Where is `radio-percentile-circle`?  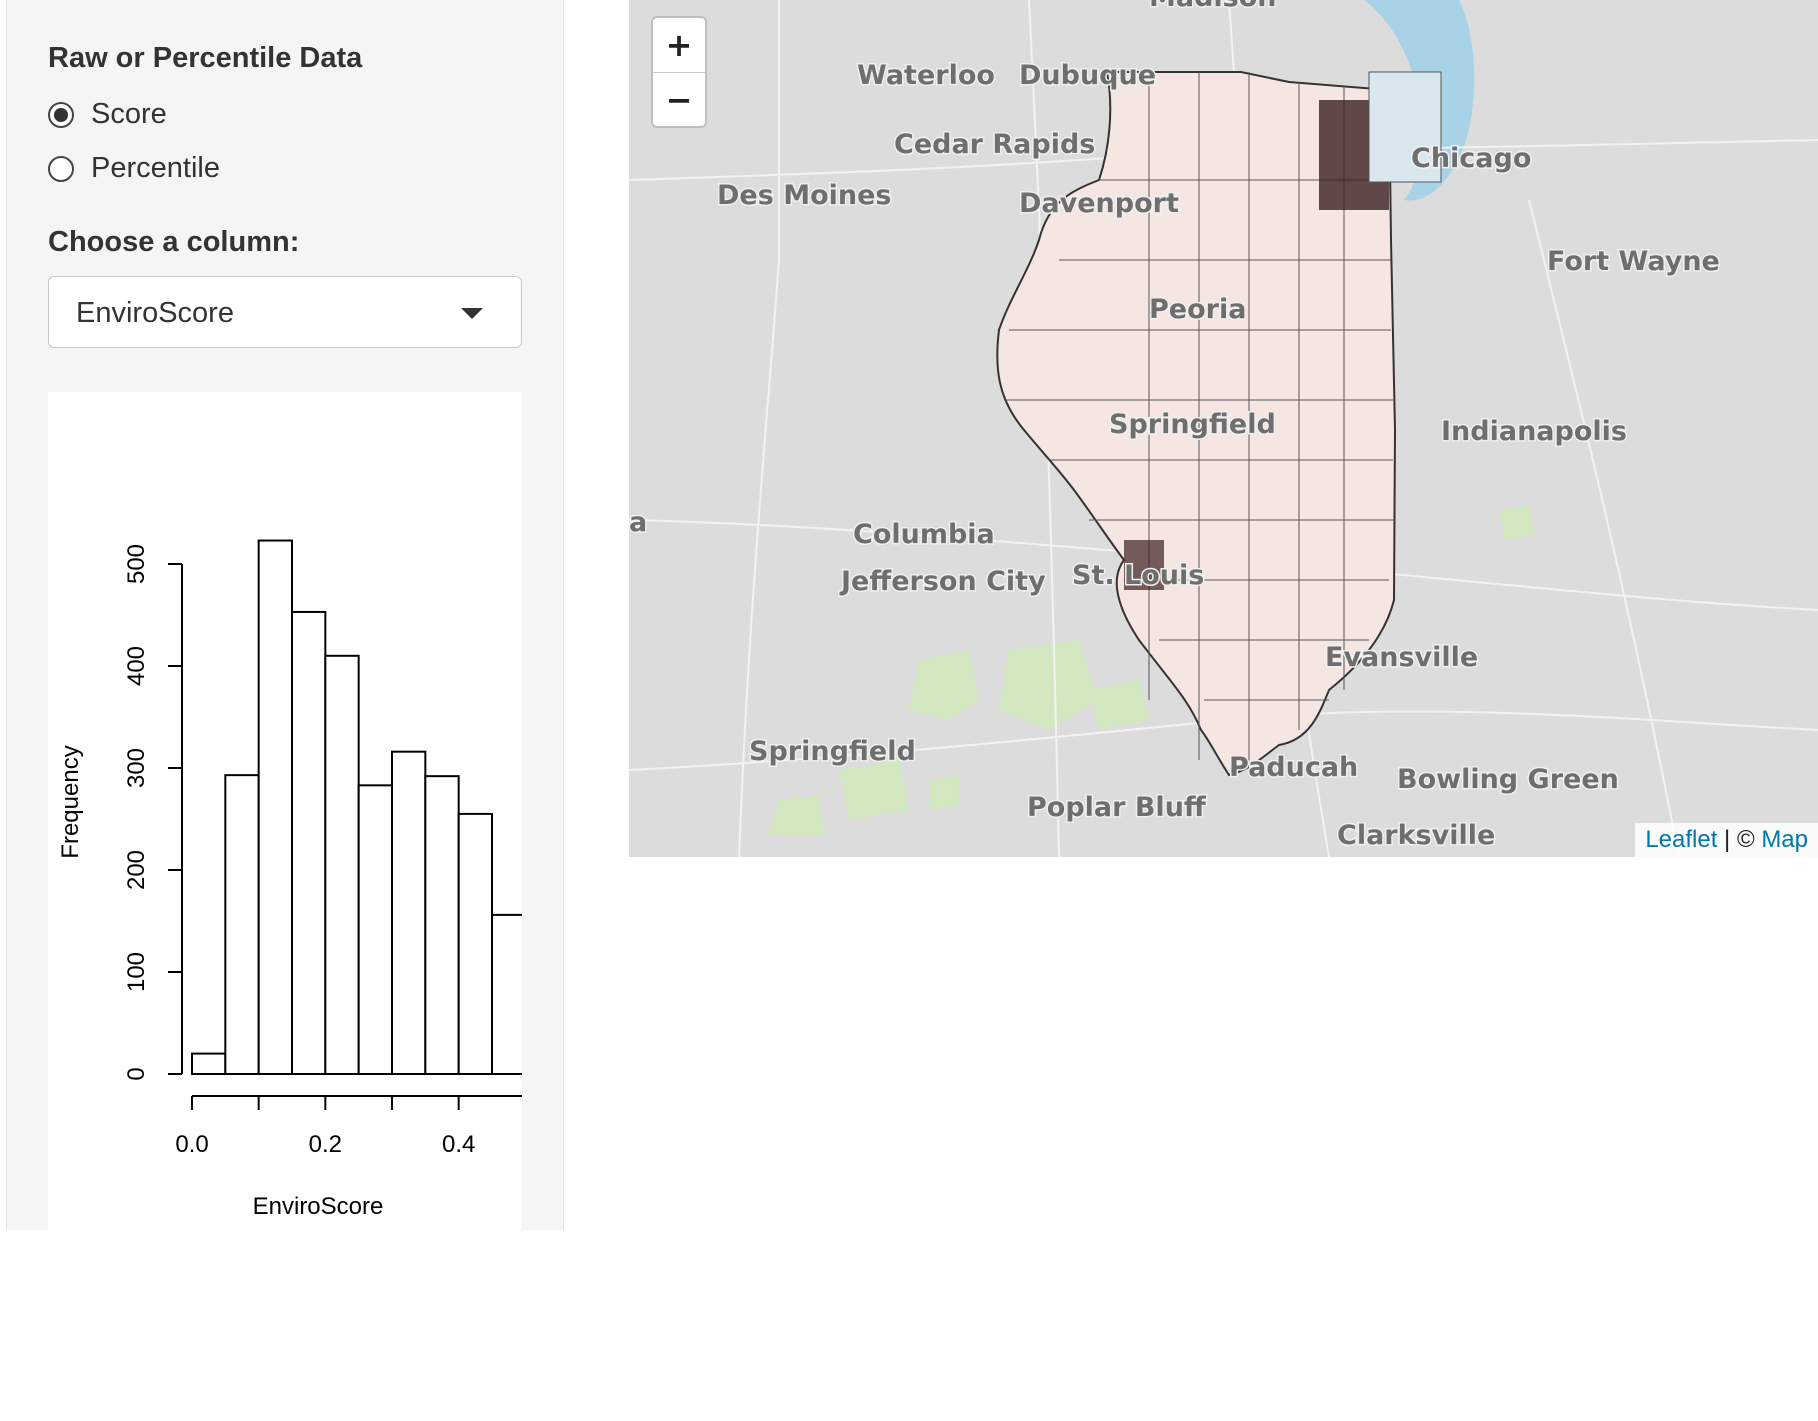 radio-percentile-circle is located at coordinates (61, 168).